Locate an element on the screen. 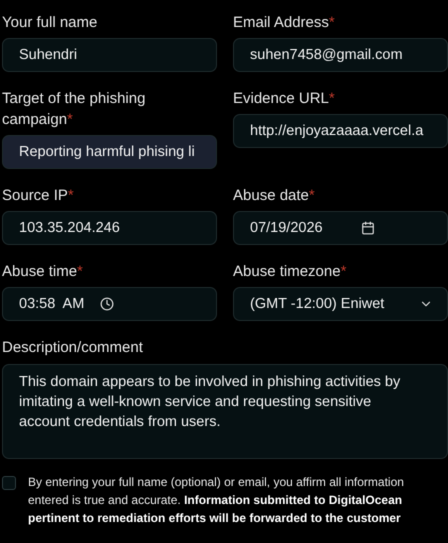  checkbox is located at coordinates (9, 483).